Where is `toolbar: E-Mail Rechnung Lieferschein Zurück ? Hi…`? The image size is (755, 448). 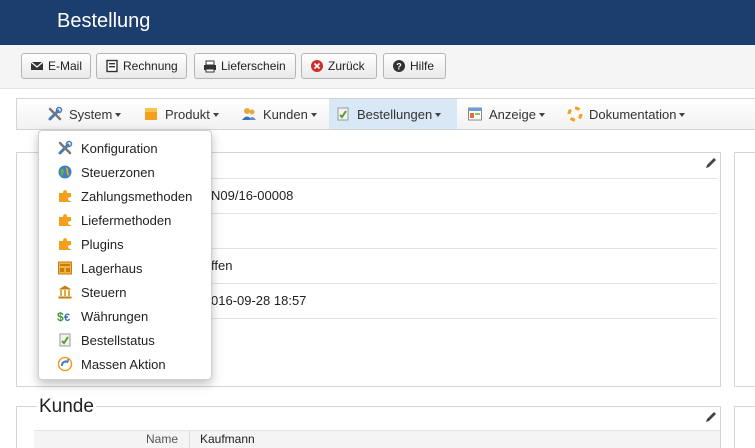
toolbar: E-Mail Rechnung Lieferschein Zurück ? Hi… is located at coordinates (377, 67).